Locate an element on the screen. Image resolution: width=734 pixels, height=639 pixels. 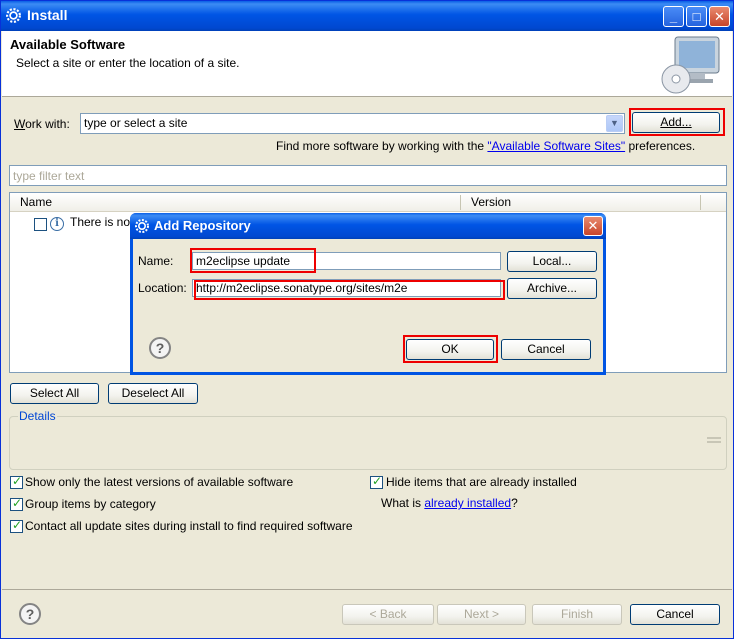
location-label: Location: is located at coordinates (162, 288).